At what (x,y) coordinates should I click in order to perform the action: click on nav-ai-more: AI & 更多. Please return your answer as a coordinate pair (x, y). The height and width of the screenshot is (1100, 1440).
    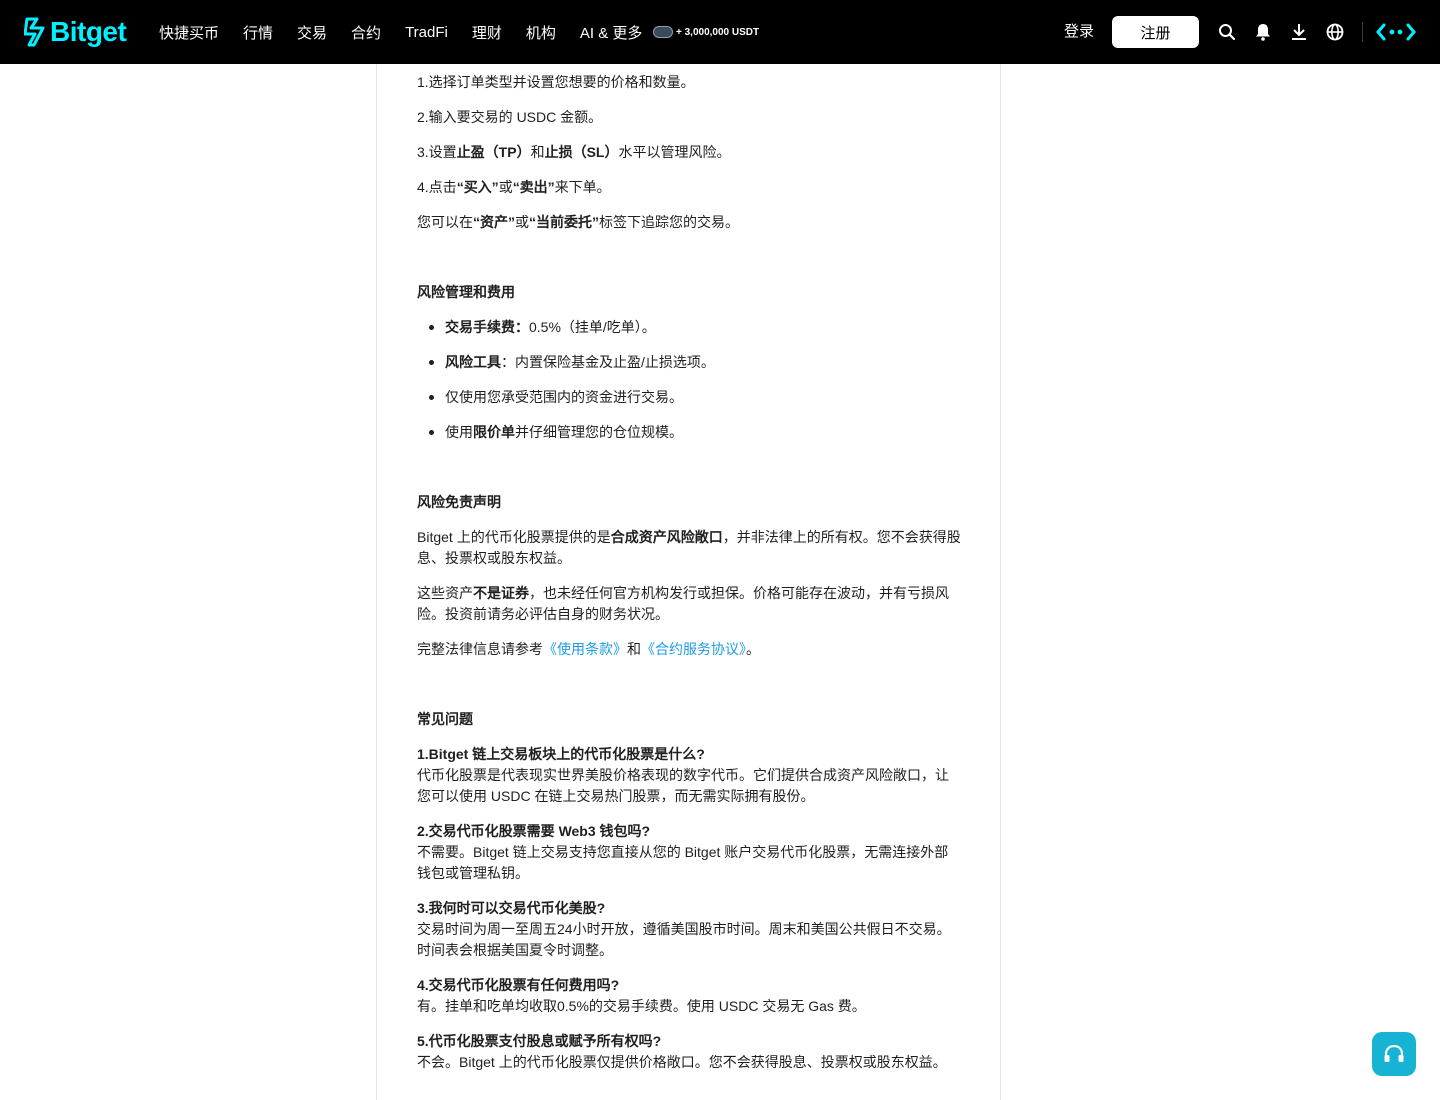
    Looking at the image, I should click on (611, 32).